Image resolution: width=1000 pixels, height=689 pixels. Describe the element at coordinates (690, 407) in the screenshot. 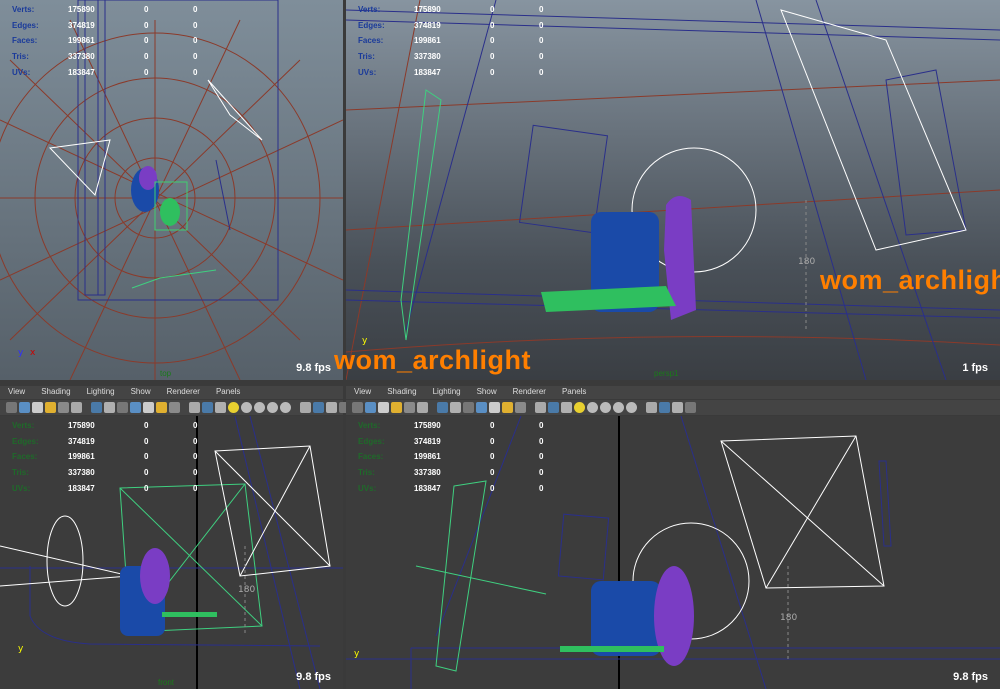

I see `xray-components-icon` at that location.